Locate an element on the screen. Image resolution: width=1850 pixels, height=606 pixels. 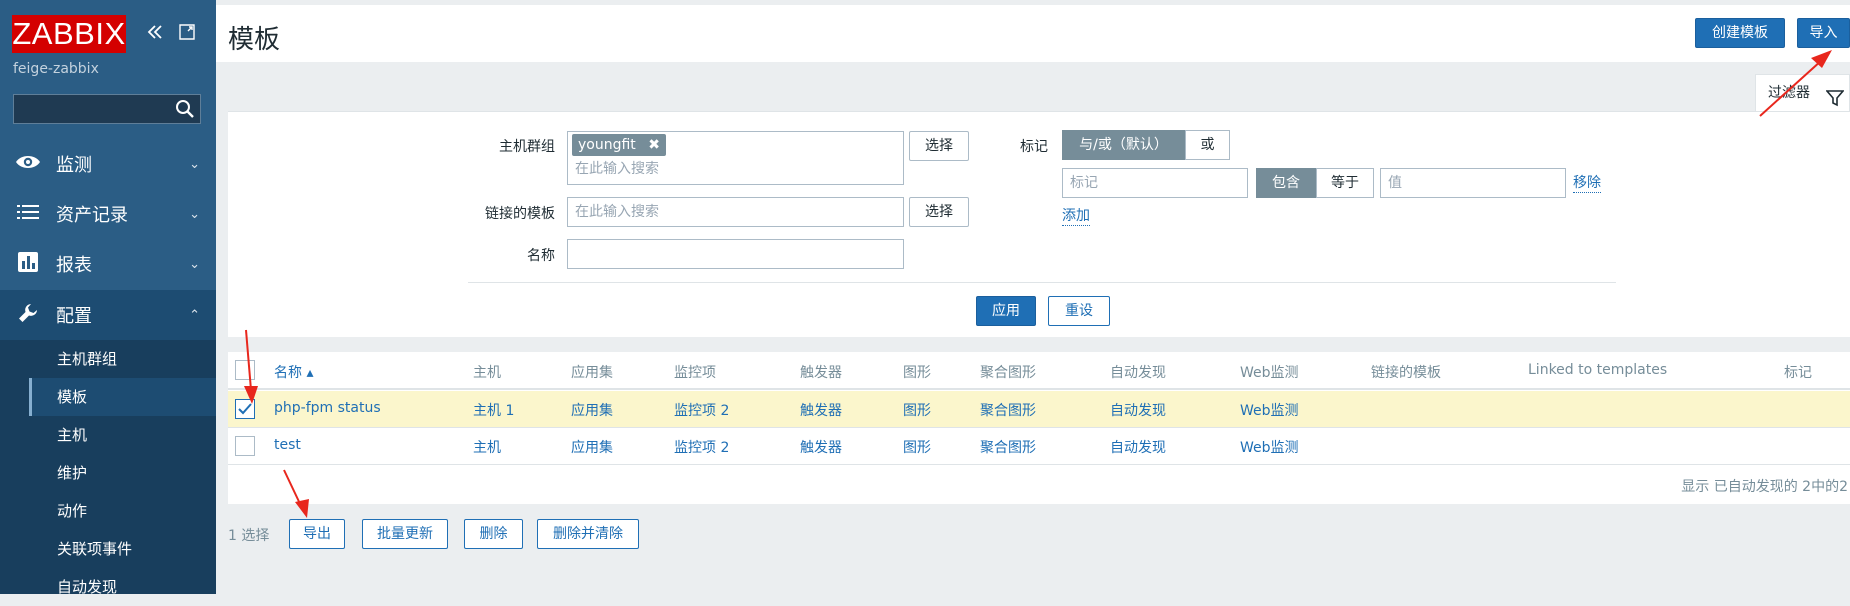
submenu-actions: 动作 is located at coordinates (122, 511).